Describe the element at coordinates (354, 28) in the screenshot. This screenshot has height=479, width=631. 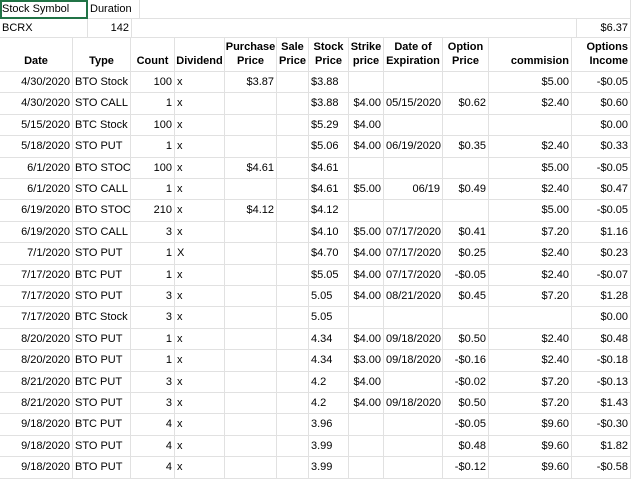
I see `cell-empty-row2` at that location.